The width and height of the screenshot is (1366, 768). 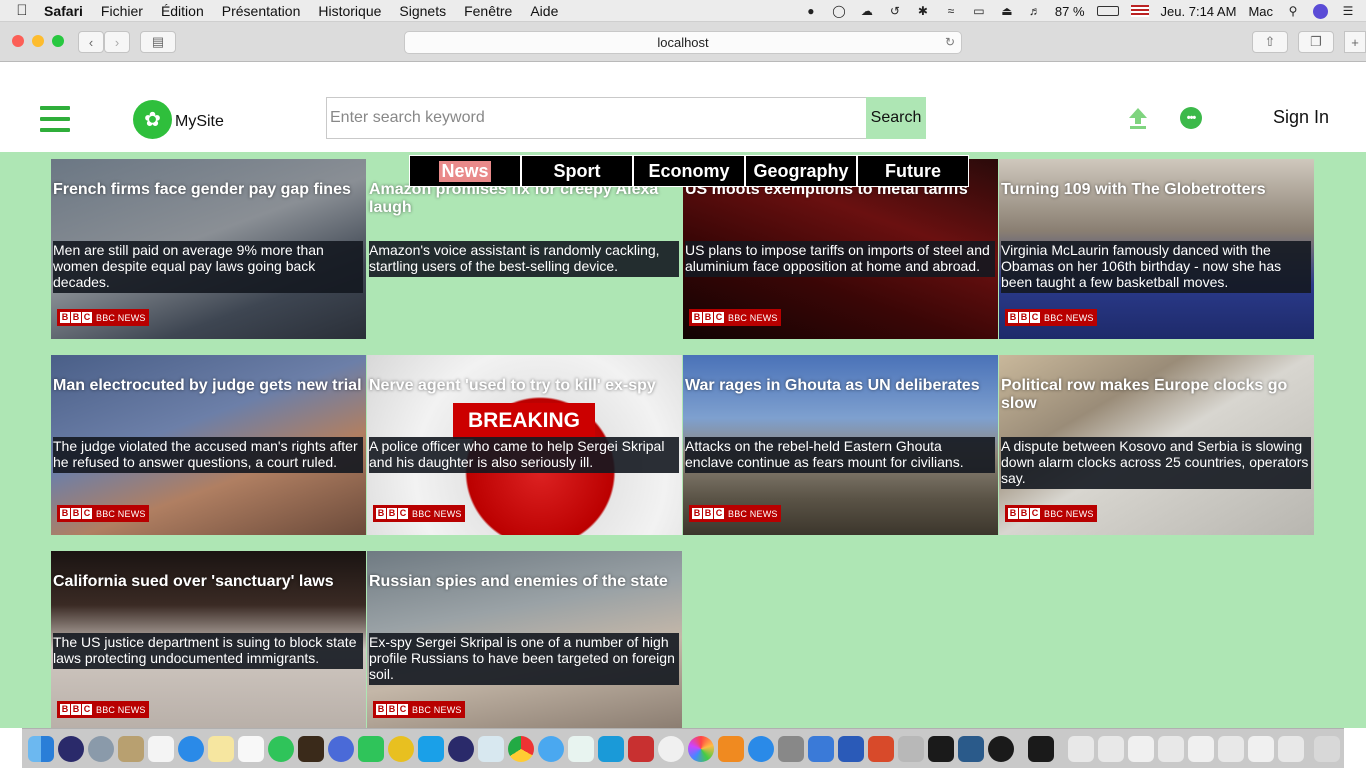 I want to click on nav-tab-news: News, so click(x=465, y=171).